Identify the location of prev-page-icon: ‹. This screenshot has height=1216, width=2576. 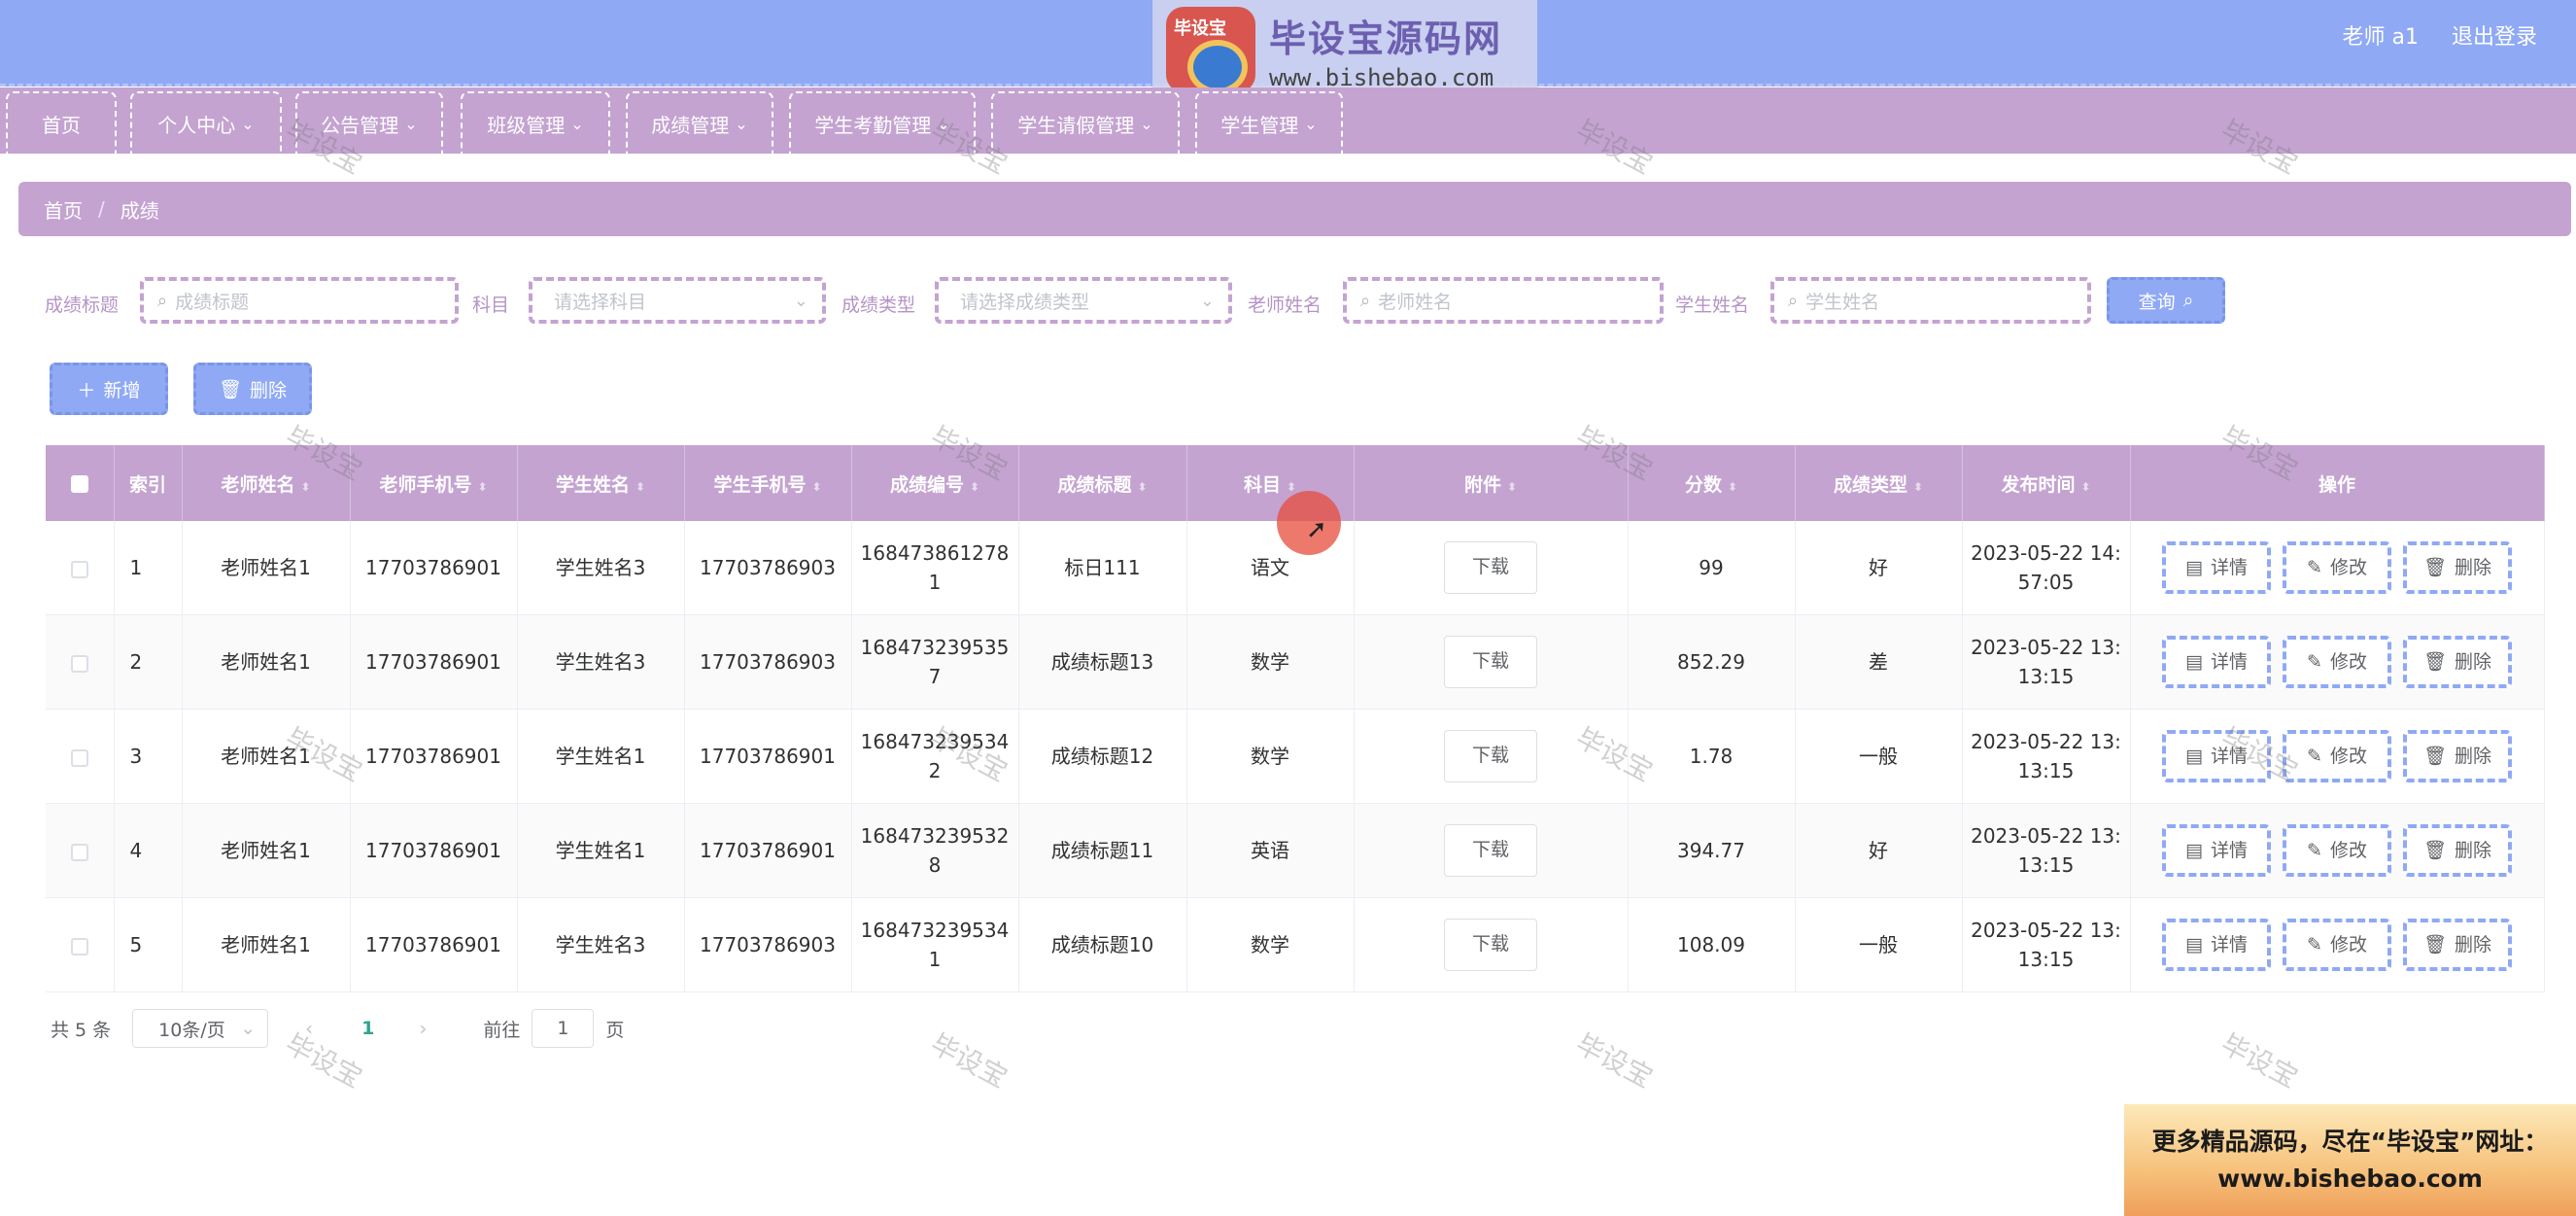
(309, 1028).